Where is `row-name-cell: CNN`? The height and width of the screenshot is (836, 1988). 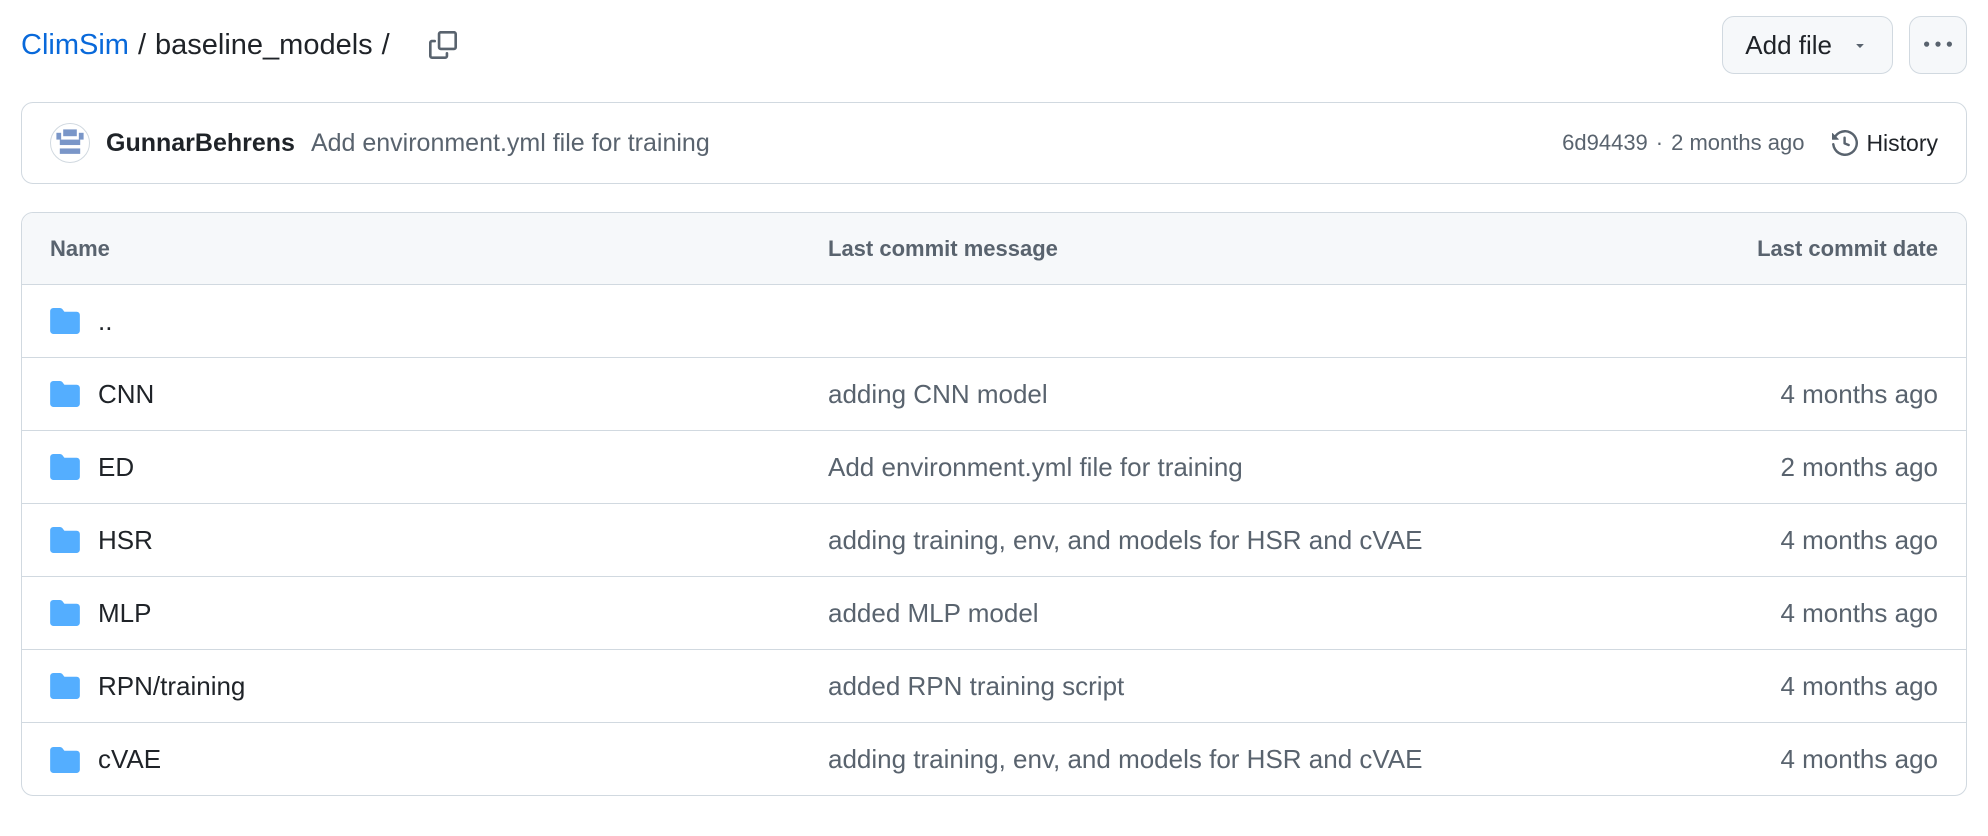
row-name-cell: CNN is located at coordinates (439, 394).